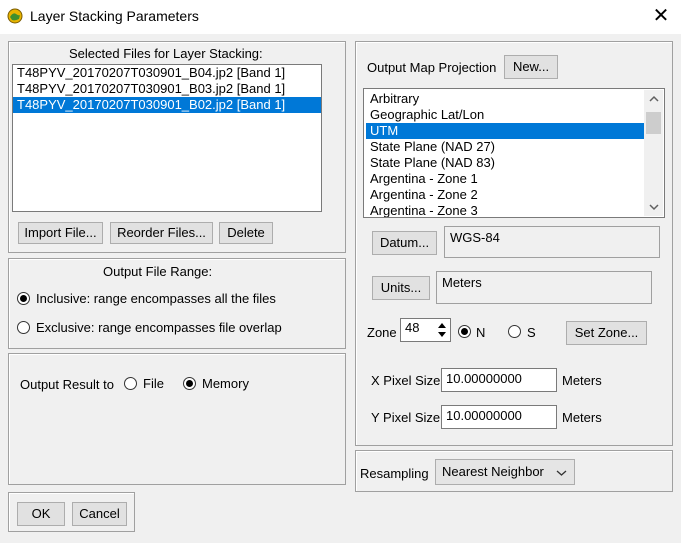  I want to click on resampling-select: Nearest Neighbor, so click(505, 472).